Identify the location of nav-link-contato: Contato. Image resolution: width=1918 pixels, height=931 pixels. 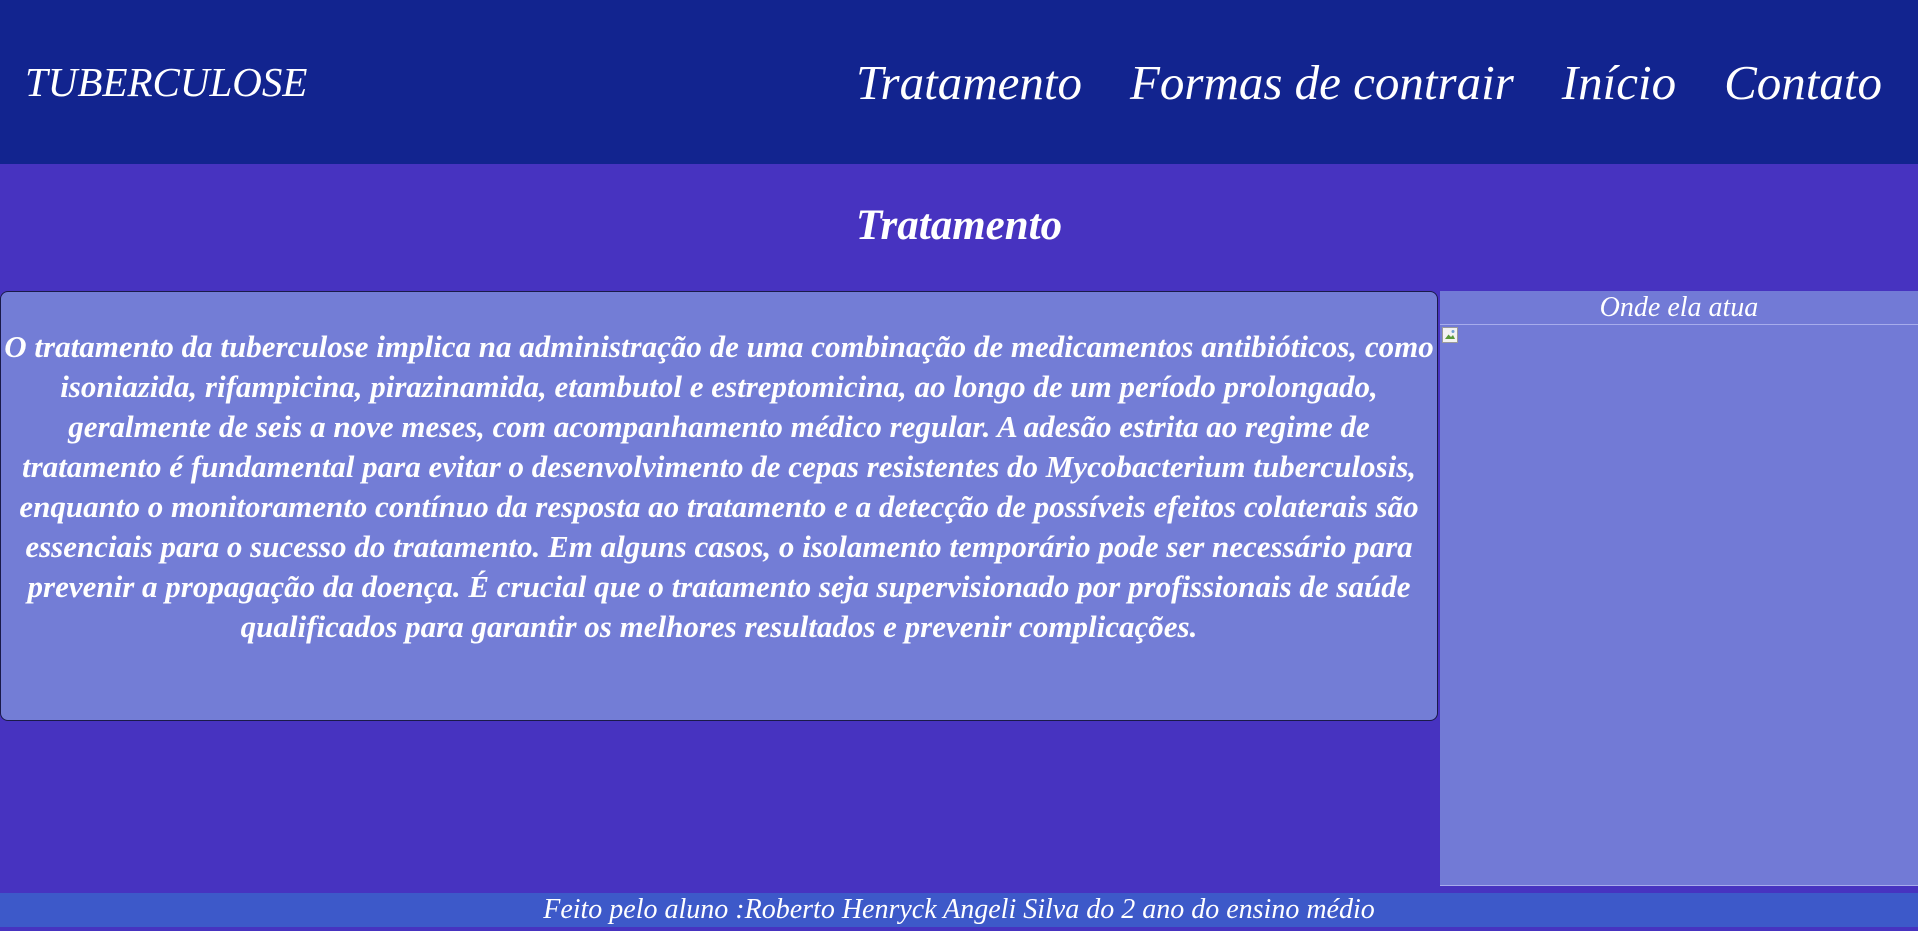
(1803, 83).